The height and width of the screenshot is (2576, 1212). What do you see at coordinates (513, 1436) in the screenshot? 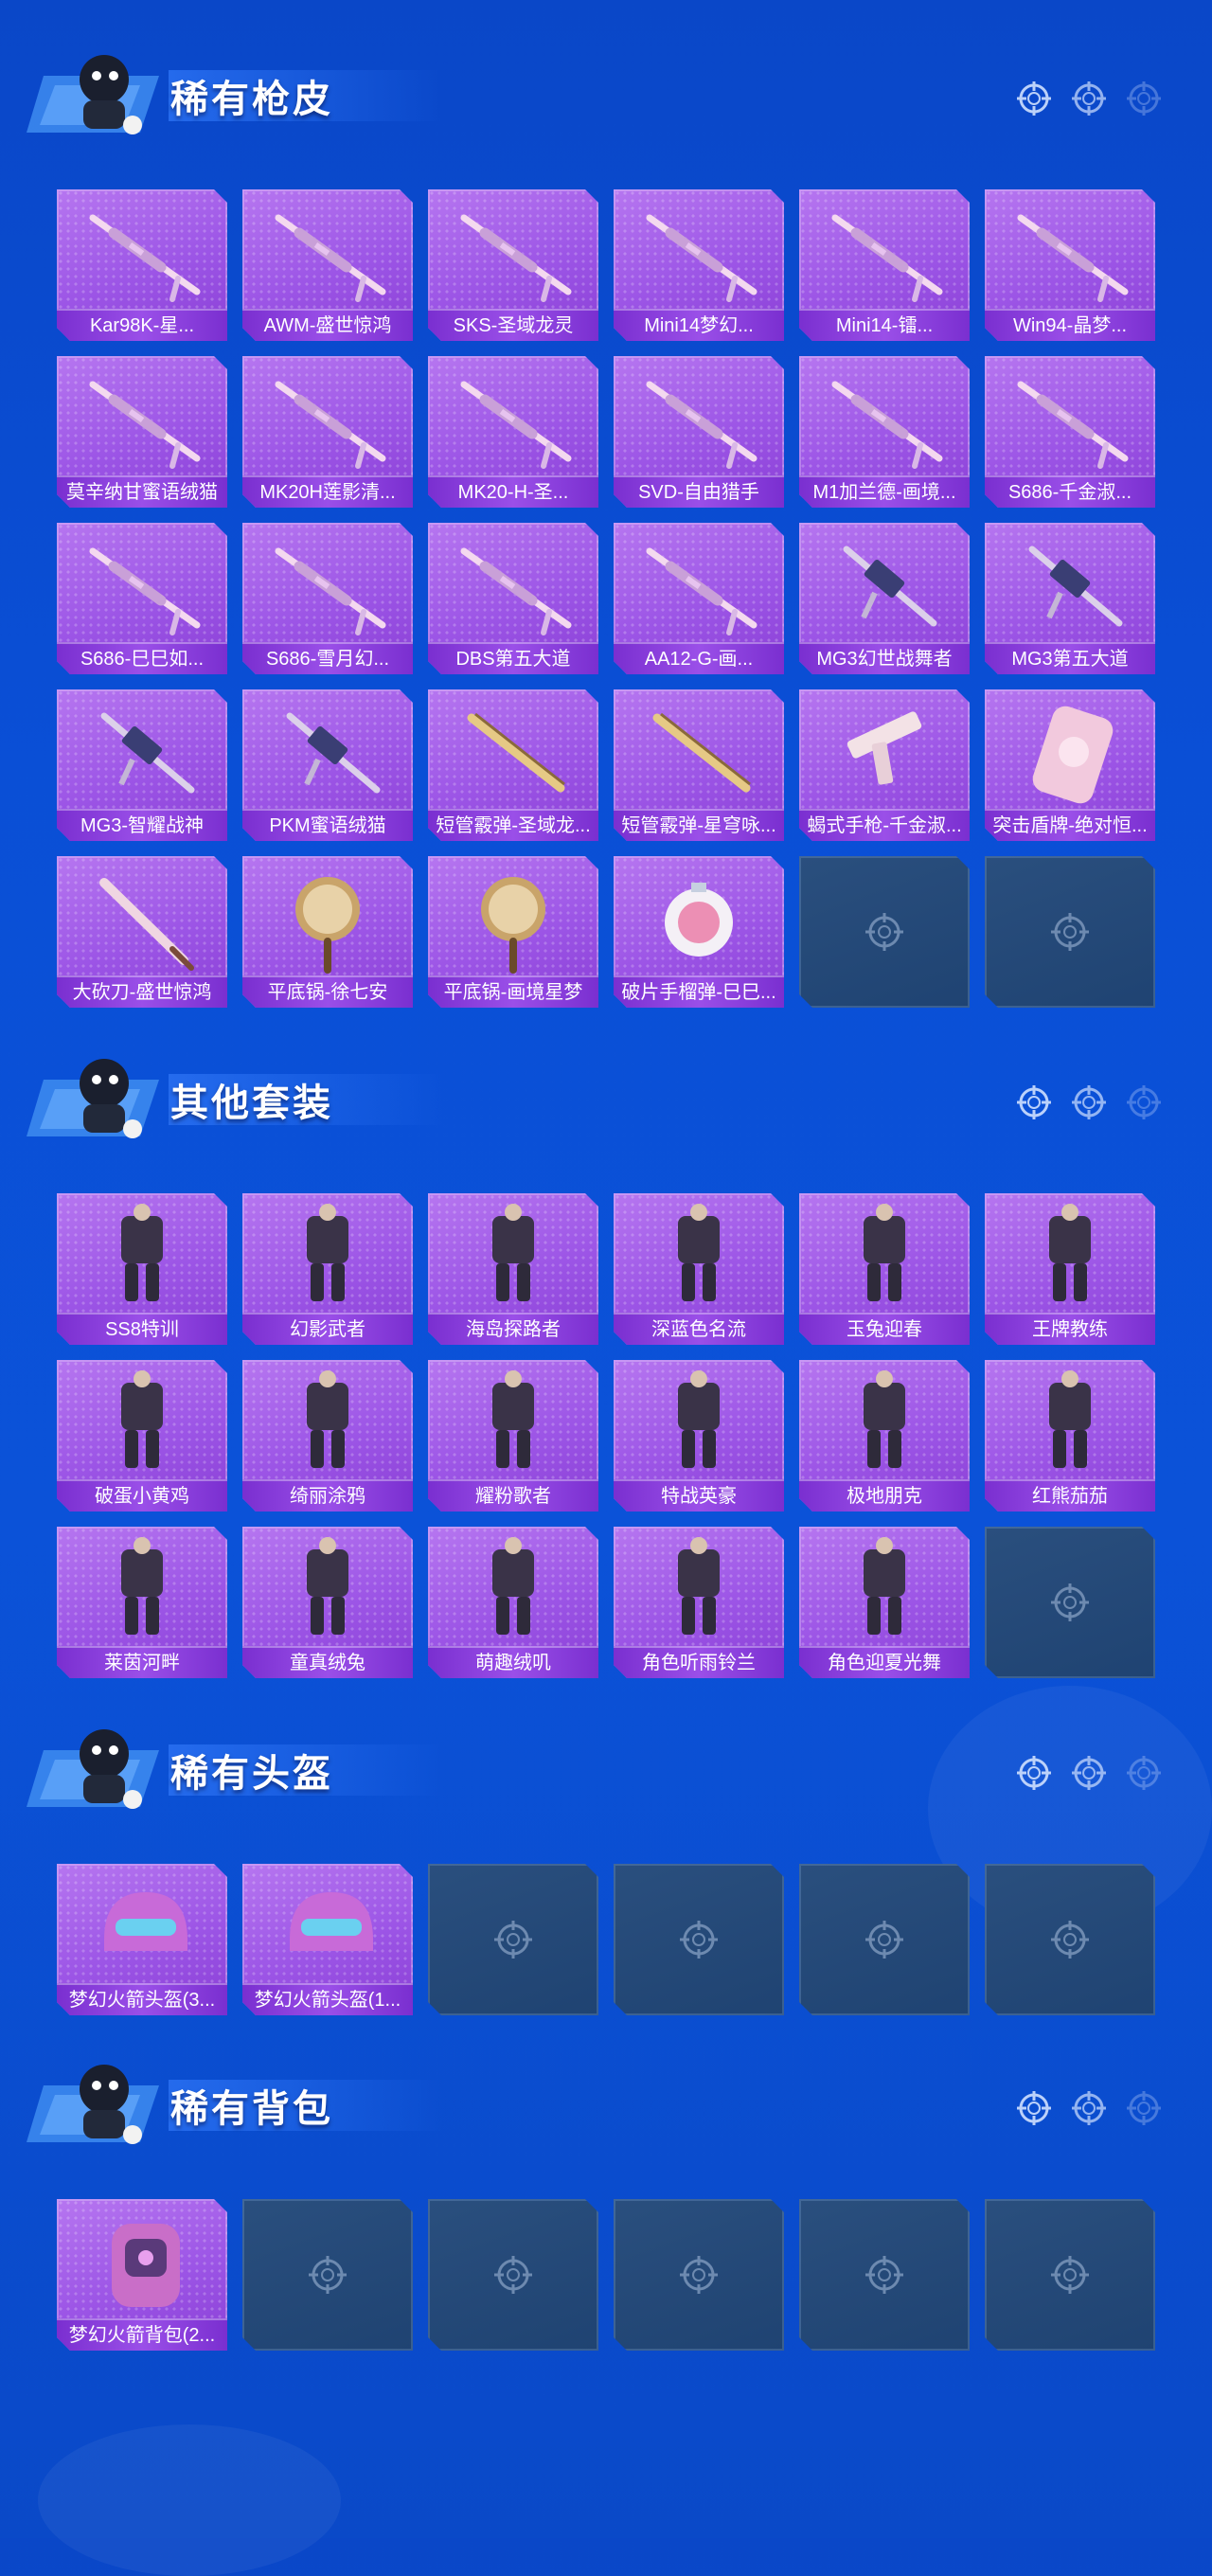
I see `item-tile: 耀粉歌者` at bounding box center [513, 1436].